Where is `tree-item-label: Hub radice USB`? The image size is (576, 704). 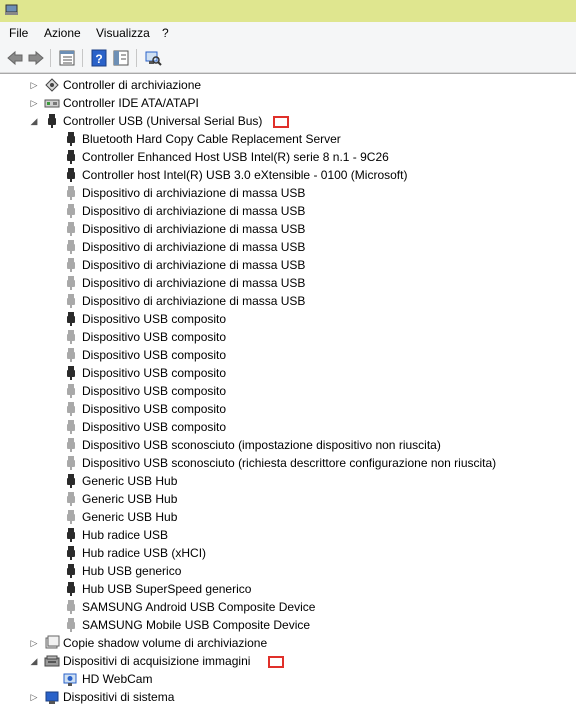 tree-item-label: Hub radice USB is located at coordinates (125, 535).